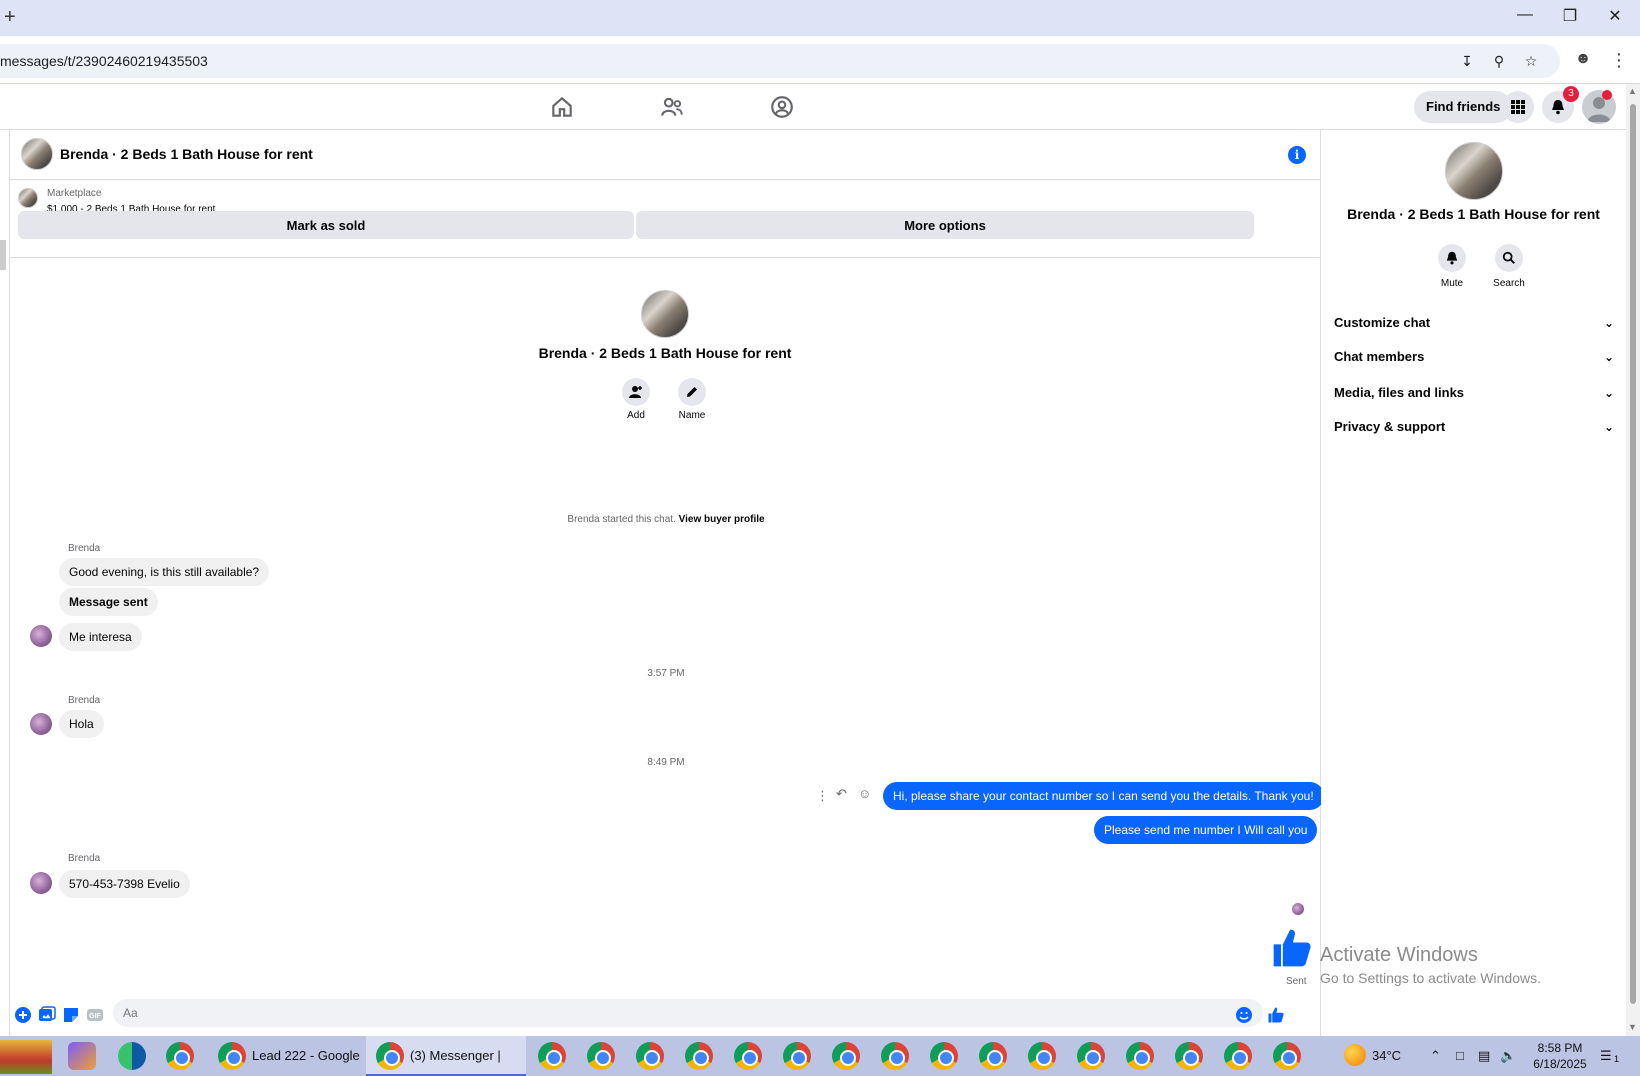 This screenshot has width=1640, height=1076. Describe the element at coordinates (864, 793) in the screenshot. I see `react-icon: ☺` at that location.